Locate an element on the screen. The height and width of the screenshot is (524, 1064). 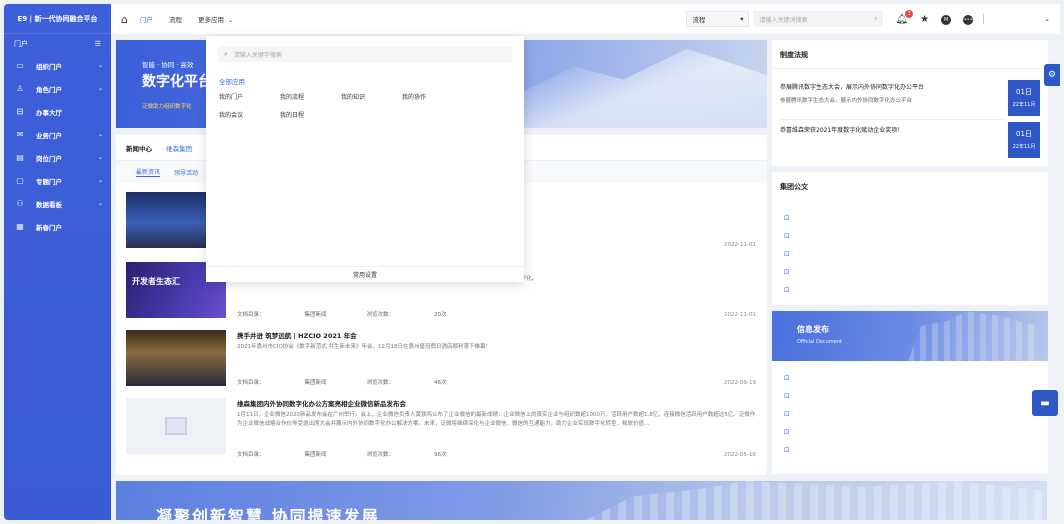
nav-portal: 门户 is located at coordinates (146, 19).